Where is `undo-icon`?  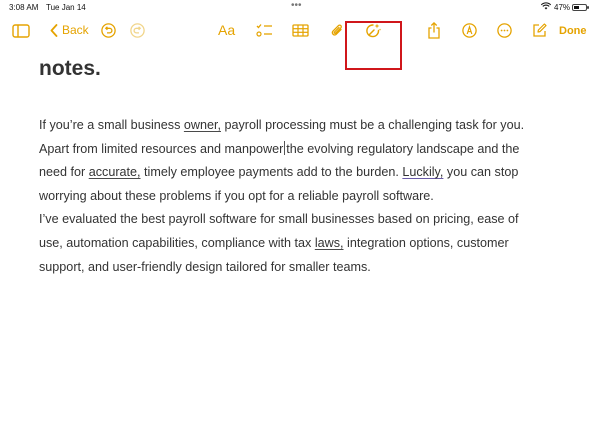
undo-icon is located at coordinates (108, 30).